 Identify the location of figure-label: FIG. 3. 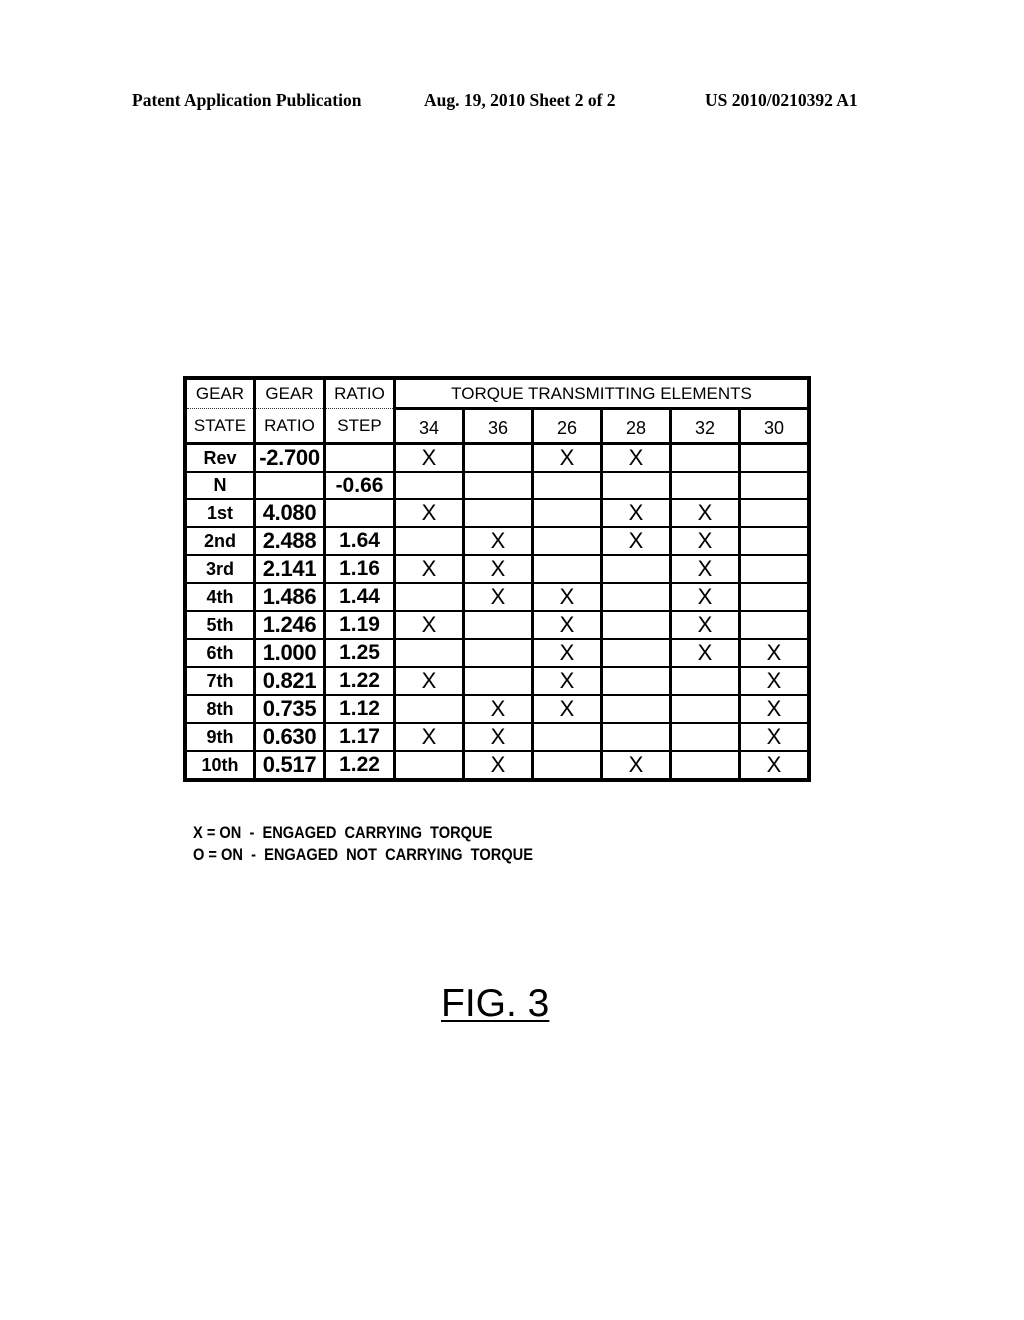
(495, 1003).